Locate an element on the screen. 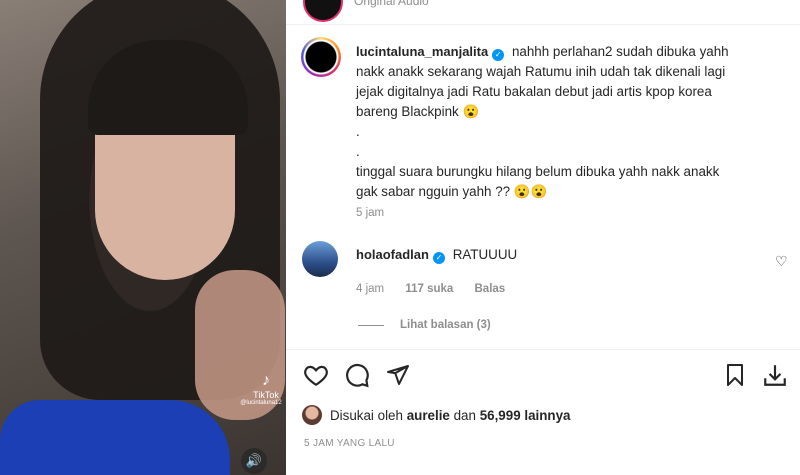 The width and height of the screenshot is (800, 475). view-replies-button: Lihat balasan (3) is located at coordinates (424, 325).